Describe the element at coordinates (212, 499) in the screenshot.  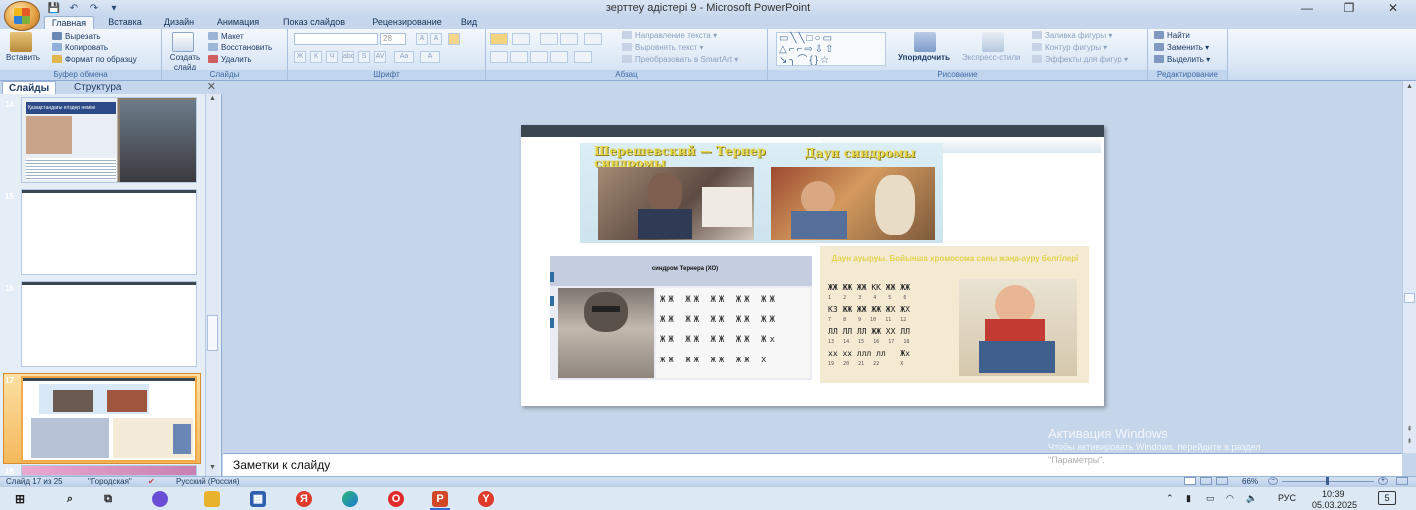
I see `file-explorer-icon` at that location.